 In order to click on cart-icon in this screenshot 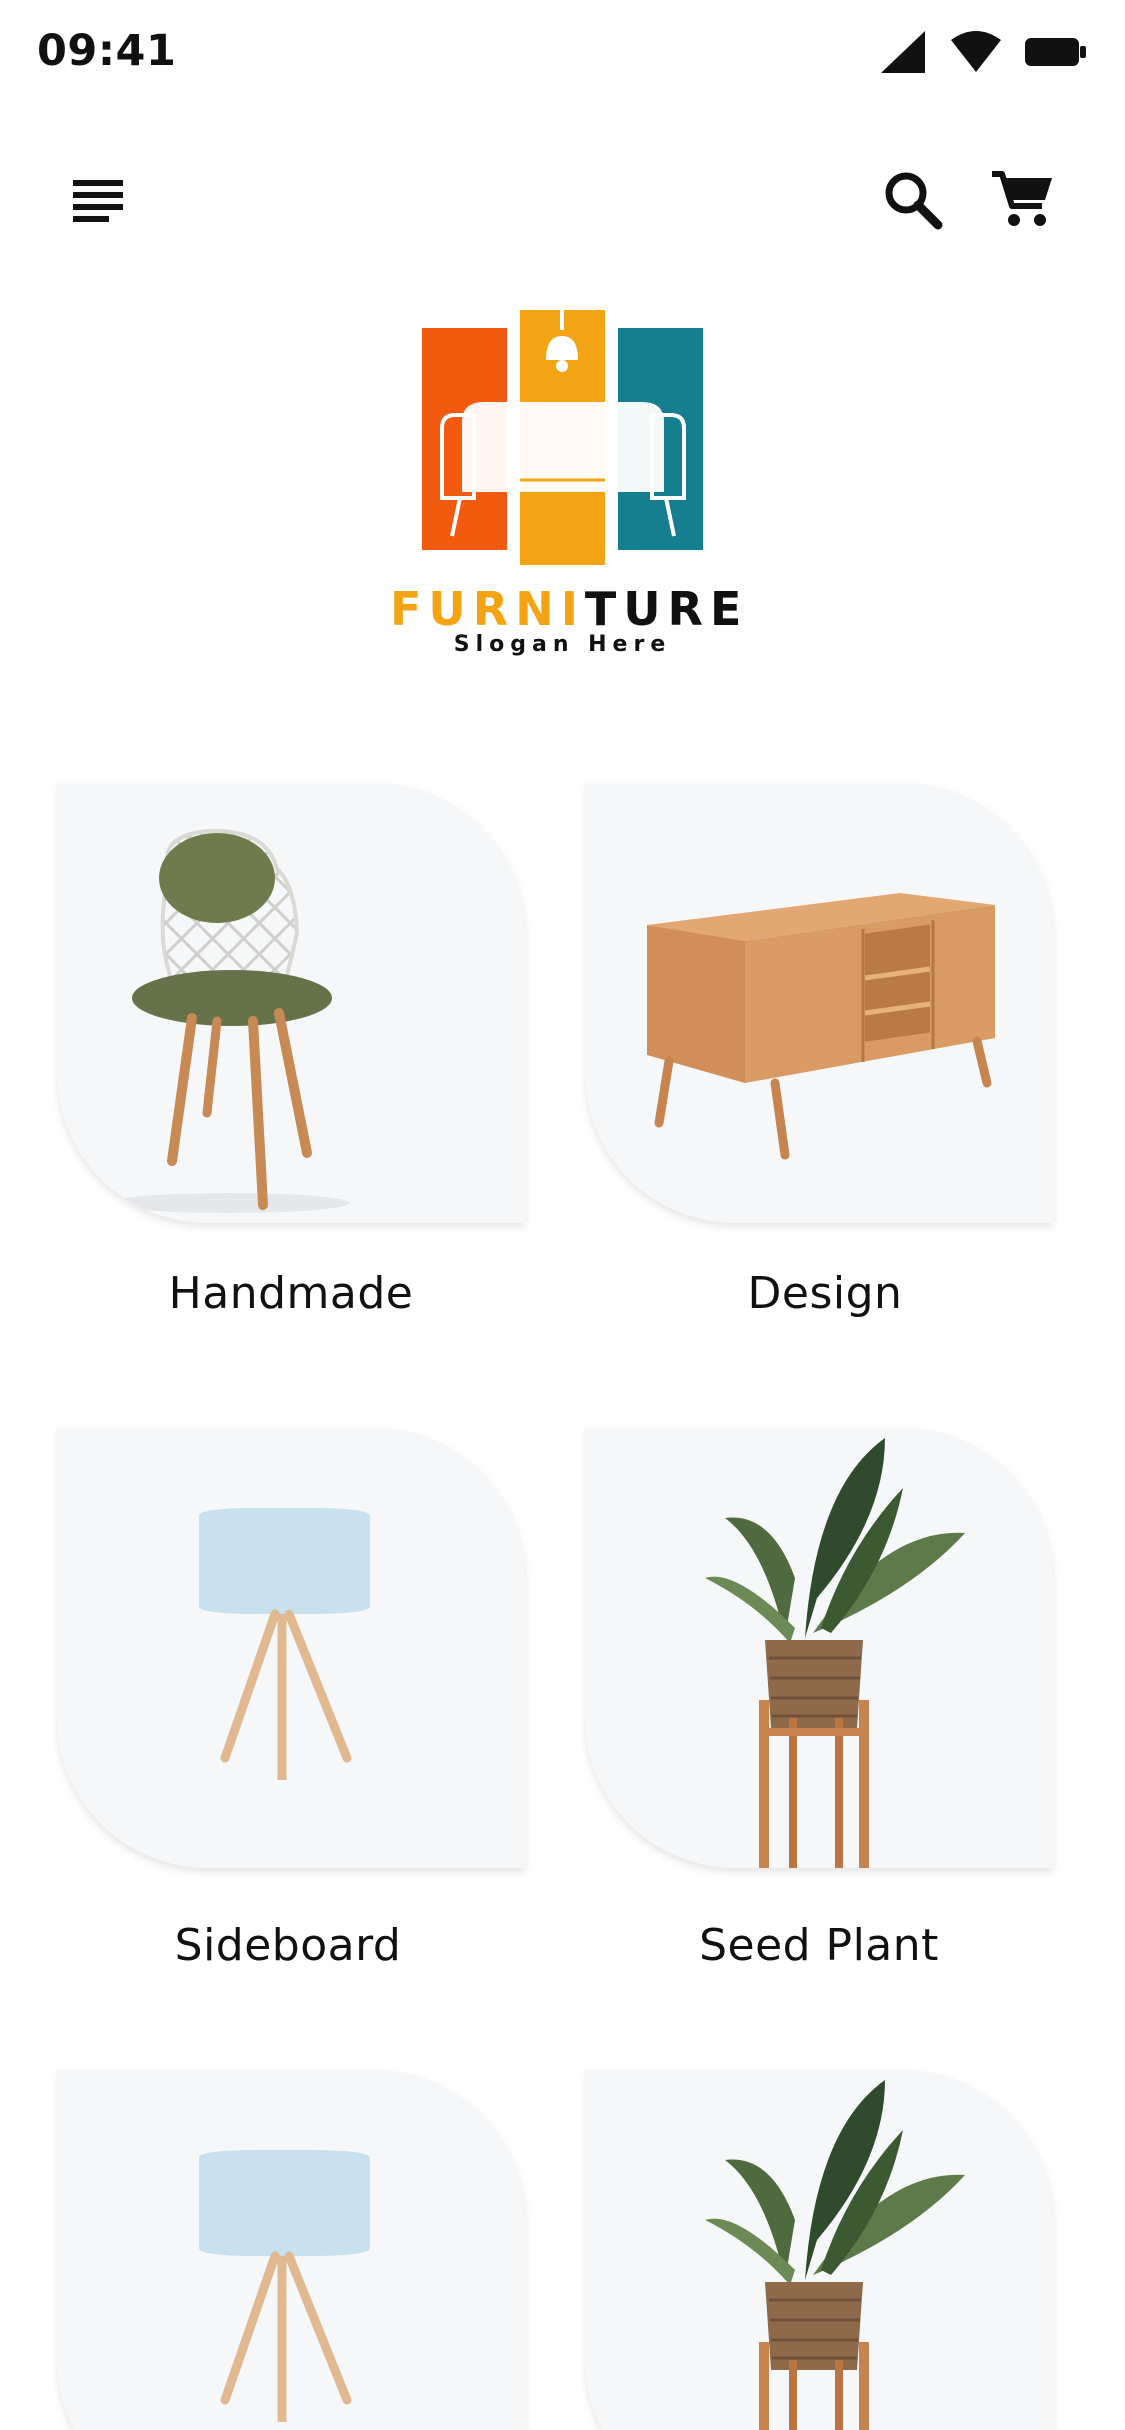, I will do `click(1022, 198)`.